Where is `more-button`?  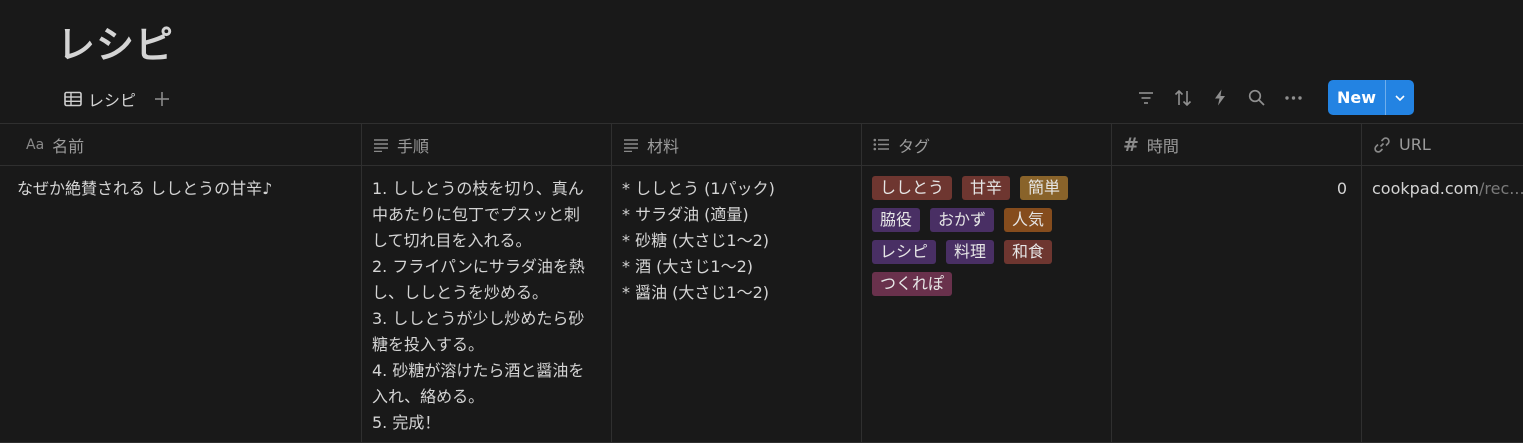 more-button is located at coordinates (1293, 97).